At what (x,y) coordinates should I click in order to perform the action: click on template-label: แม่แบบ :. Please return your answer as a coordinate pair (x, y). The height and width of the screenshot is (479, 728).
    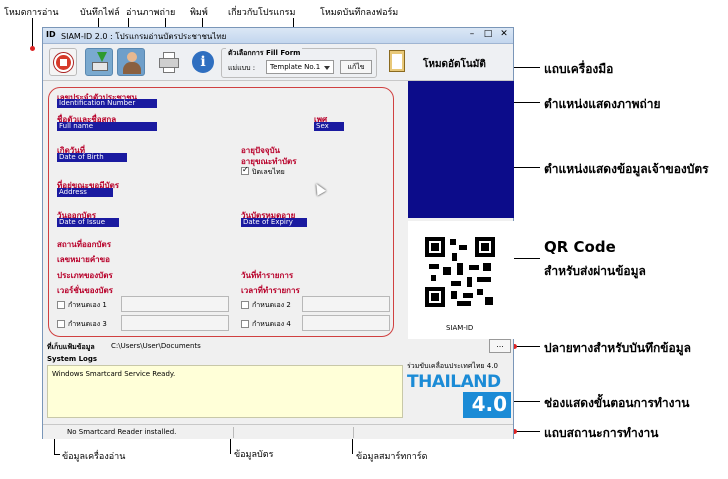
    Looking at the image, I should click on (242, 68).